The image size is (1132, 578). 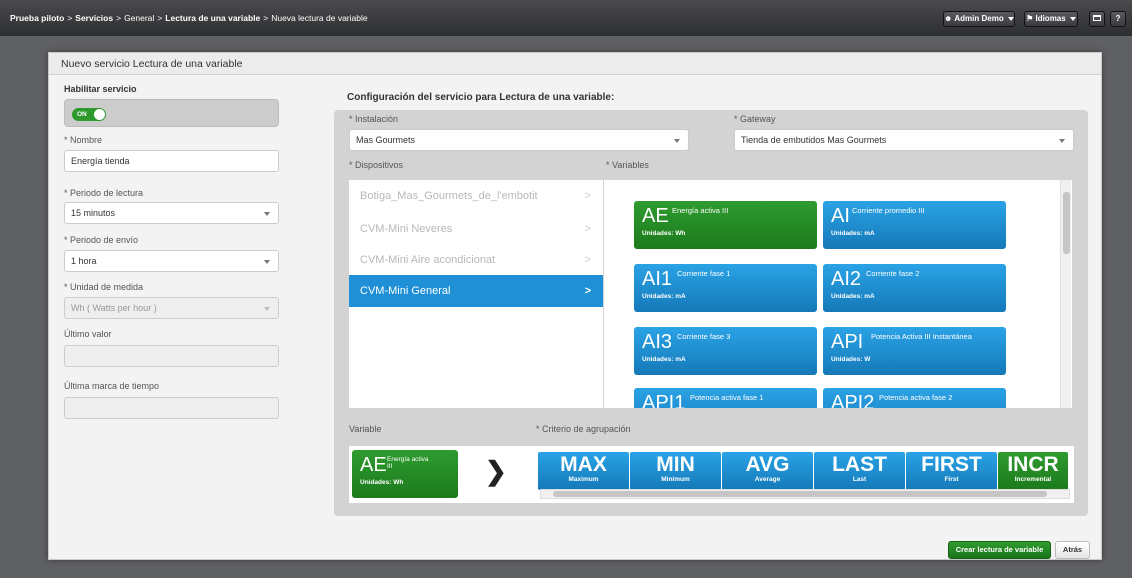 I want to click on help-button: ?, so click(x=1118, y=19).